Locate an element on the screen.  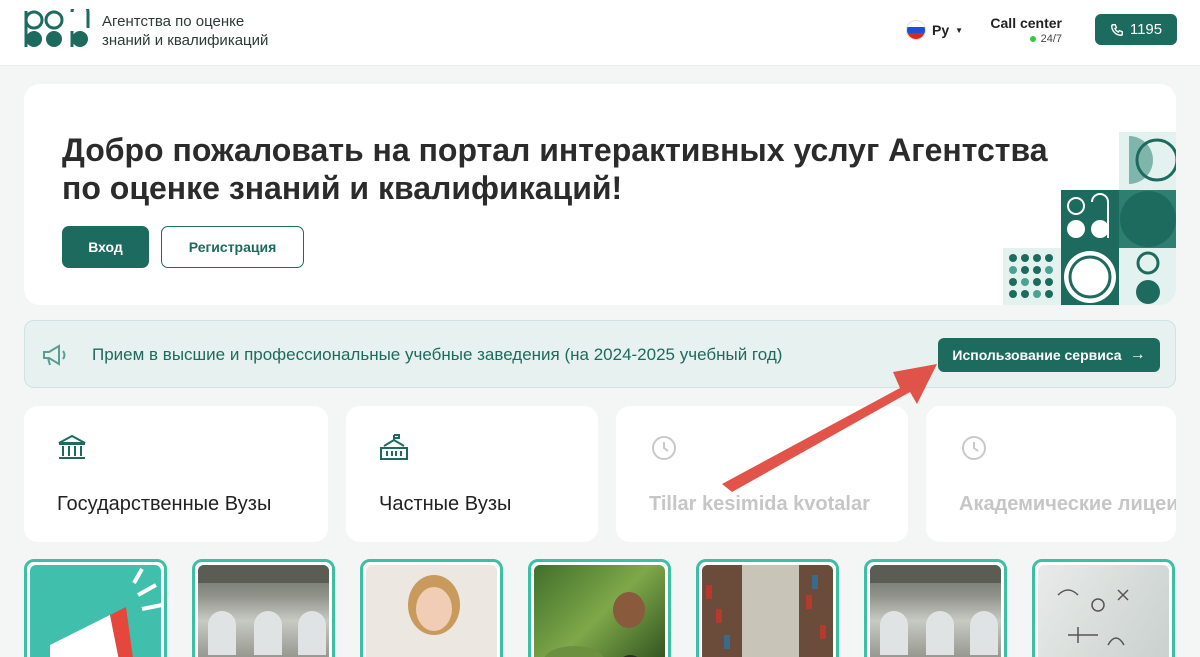
government-building-icon is located at coordinates (72, 446).